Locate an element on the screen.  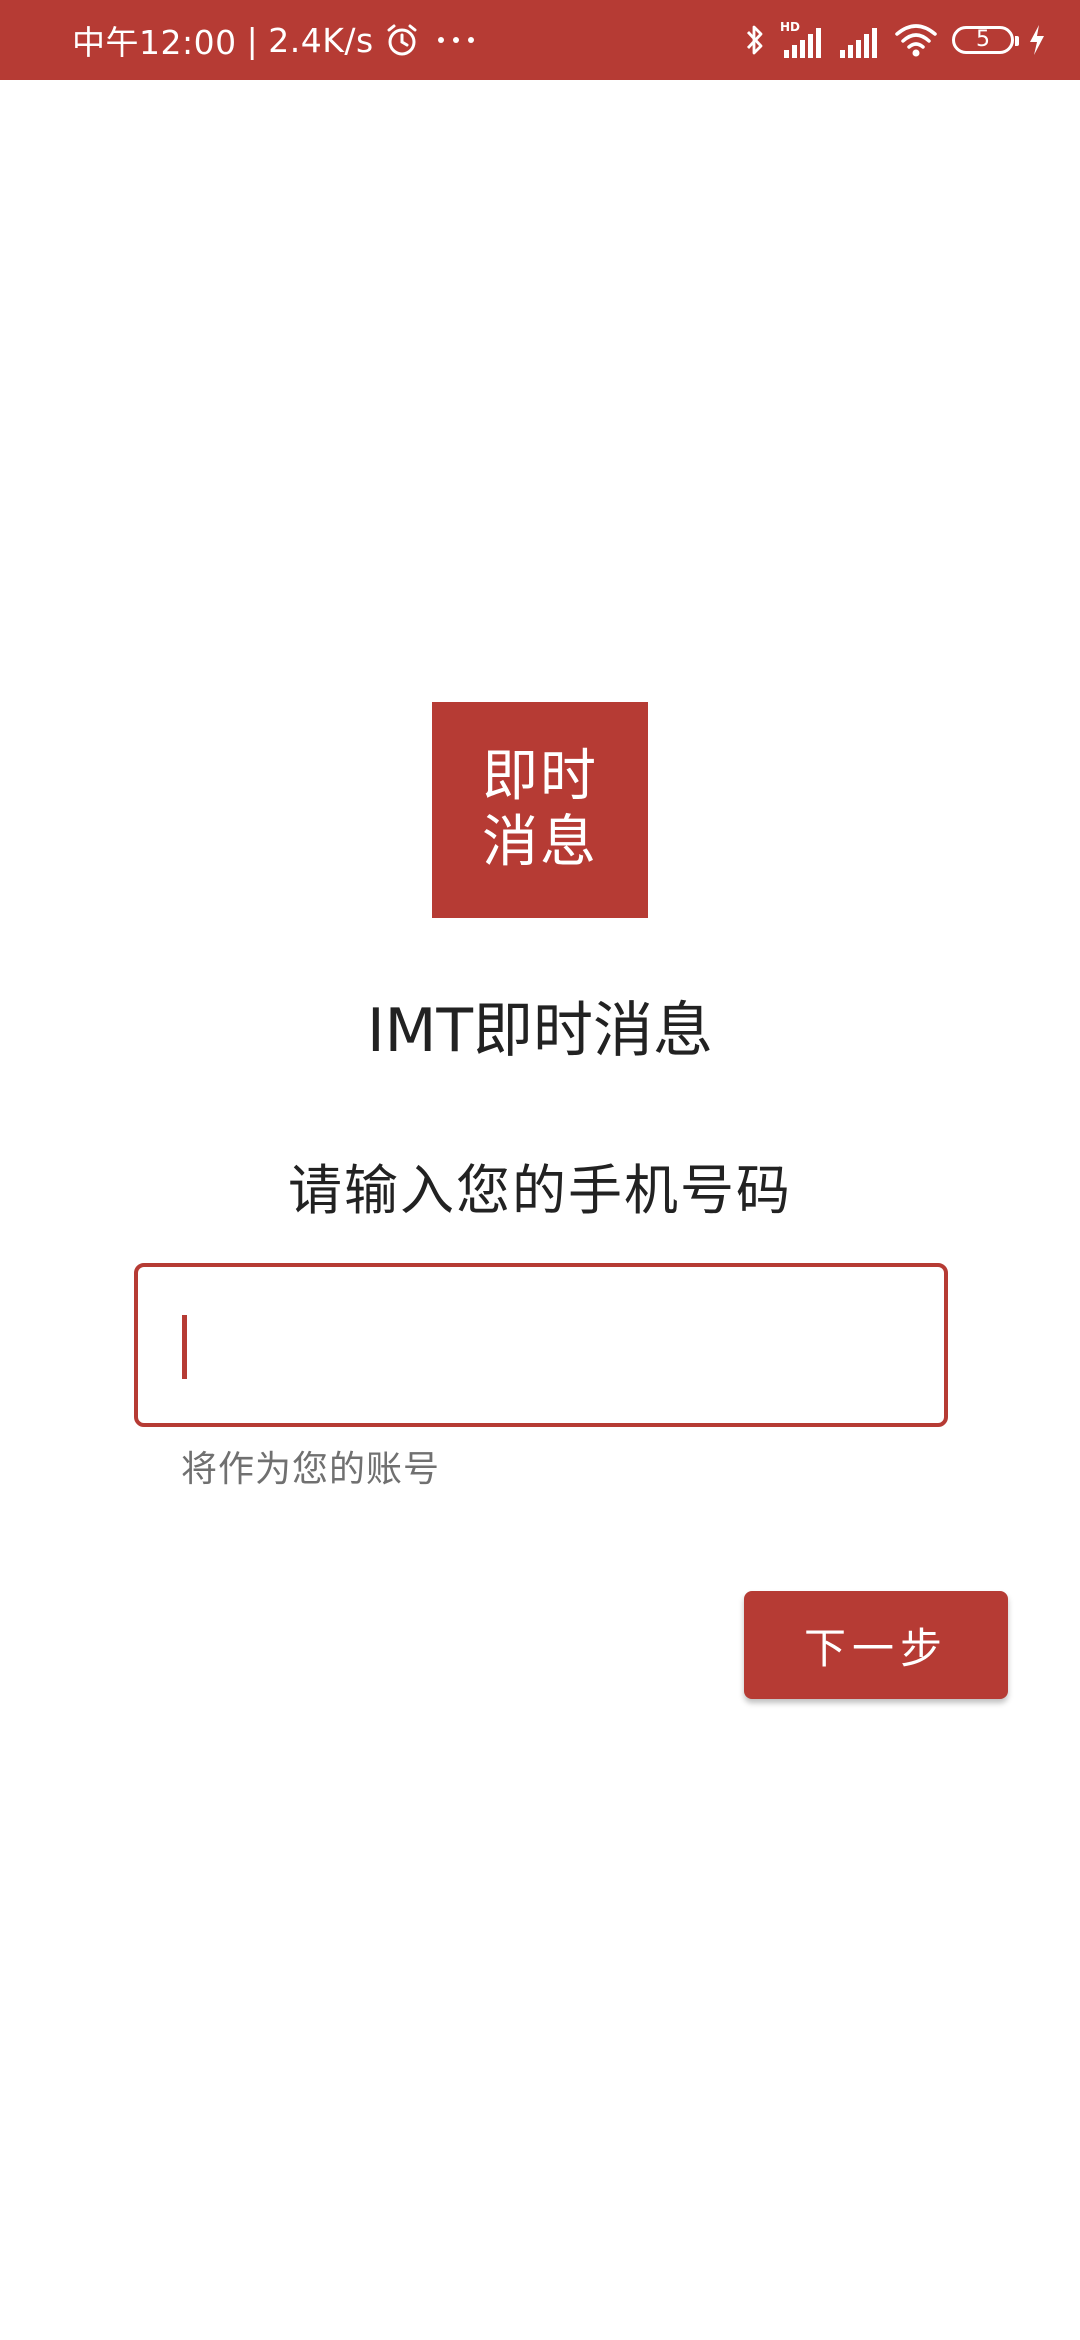
app-logo: 即时消息 is located at coordinates (540, 810).